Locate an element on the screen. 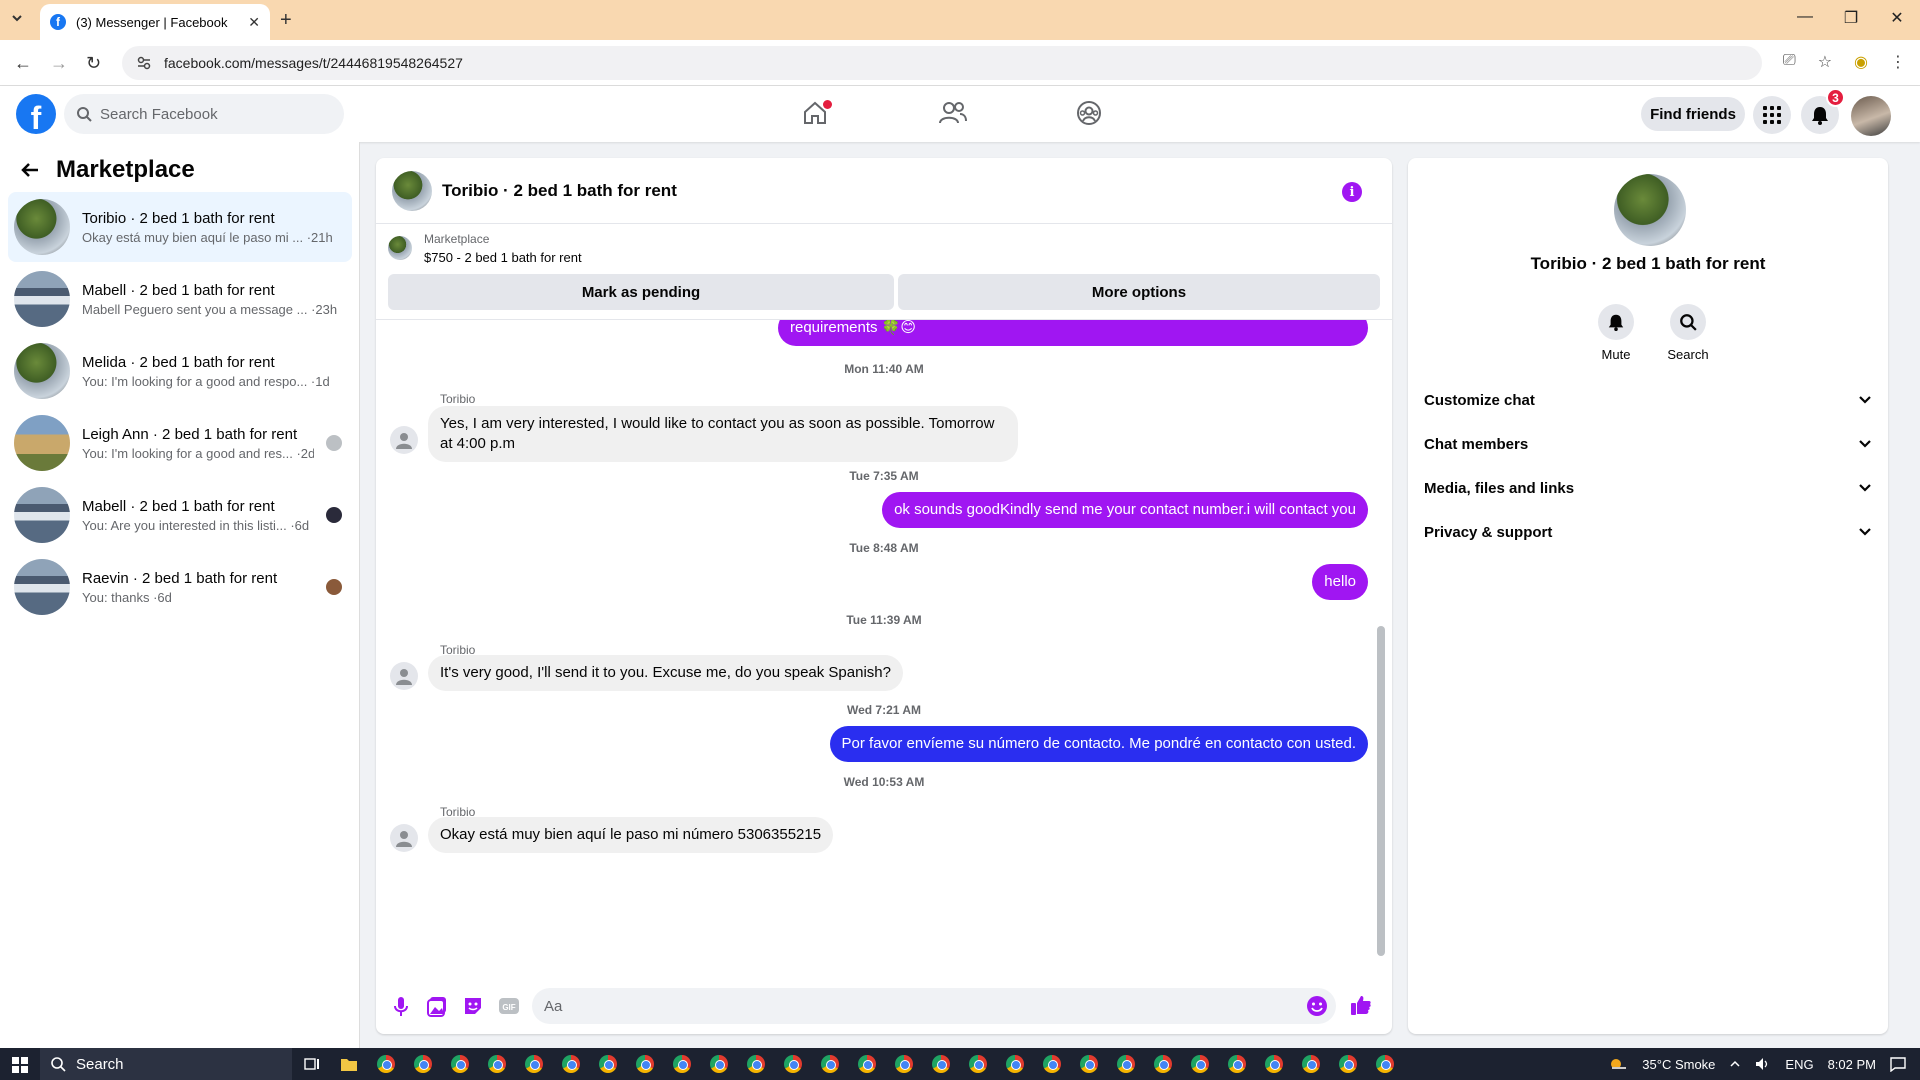 The width and height of the screenshot is (1920, 1080). weather-text: 35°C Smoke is located at coordinates (1678, 1064).